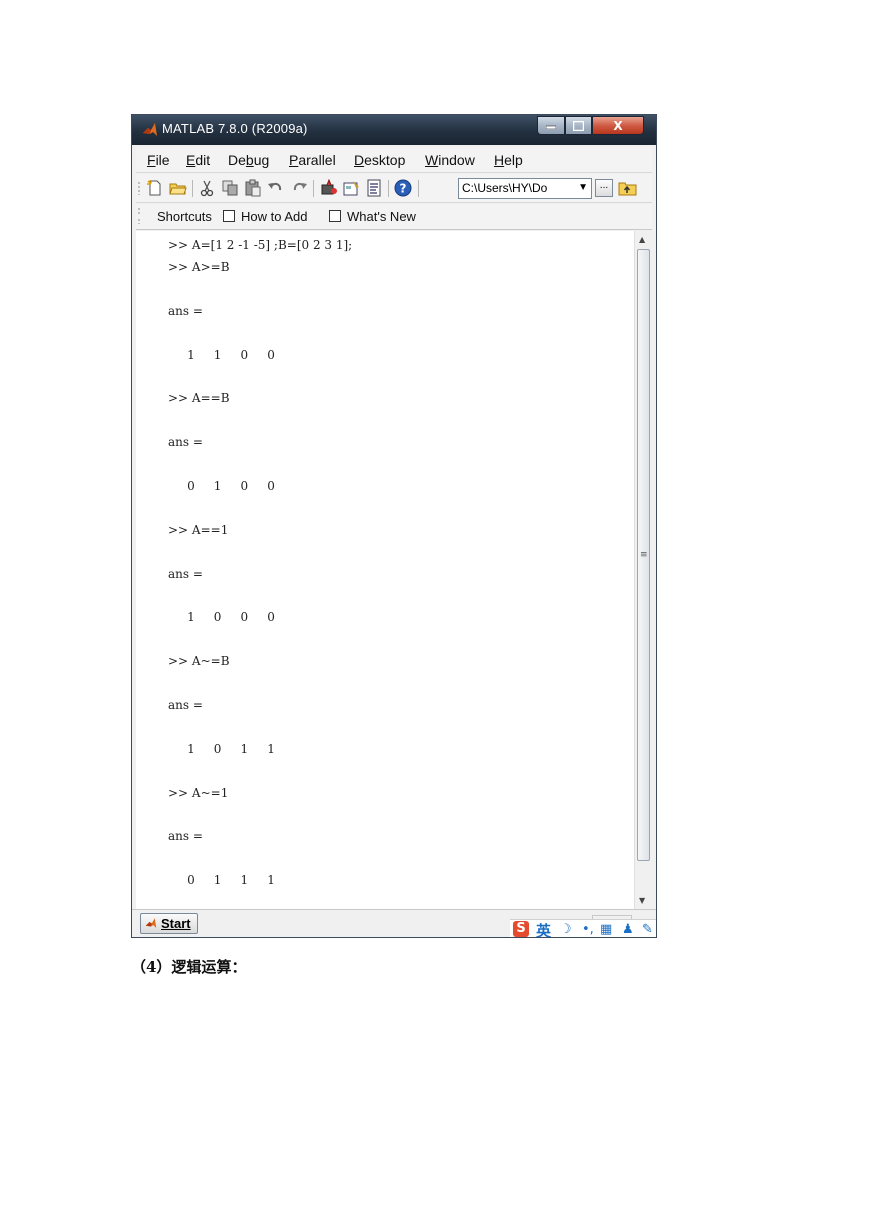 The width and height of the screenshot is (869, 1228). Describe the element at coordinates (230, 188) in the screenshot. I see `copy-icon` at that location.